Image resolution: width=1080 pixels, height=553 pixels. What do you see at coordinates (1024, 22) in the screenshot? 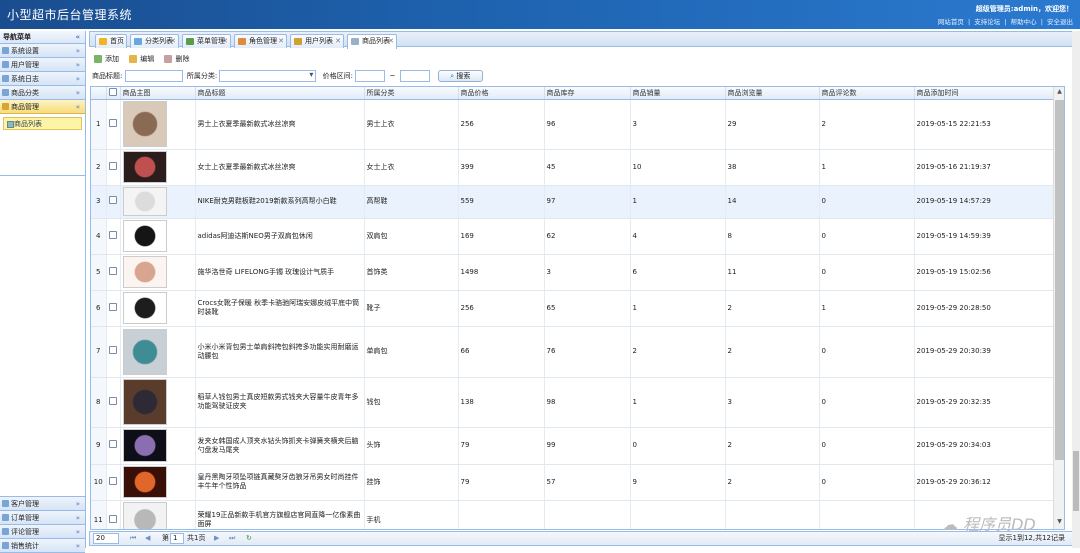
I see `help-link: 帮助中心` at bounding box center [1024, 22].